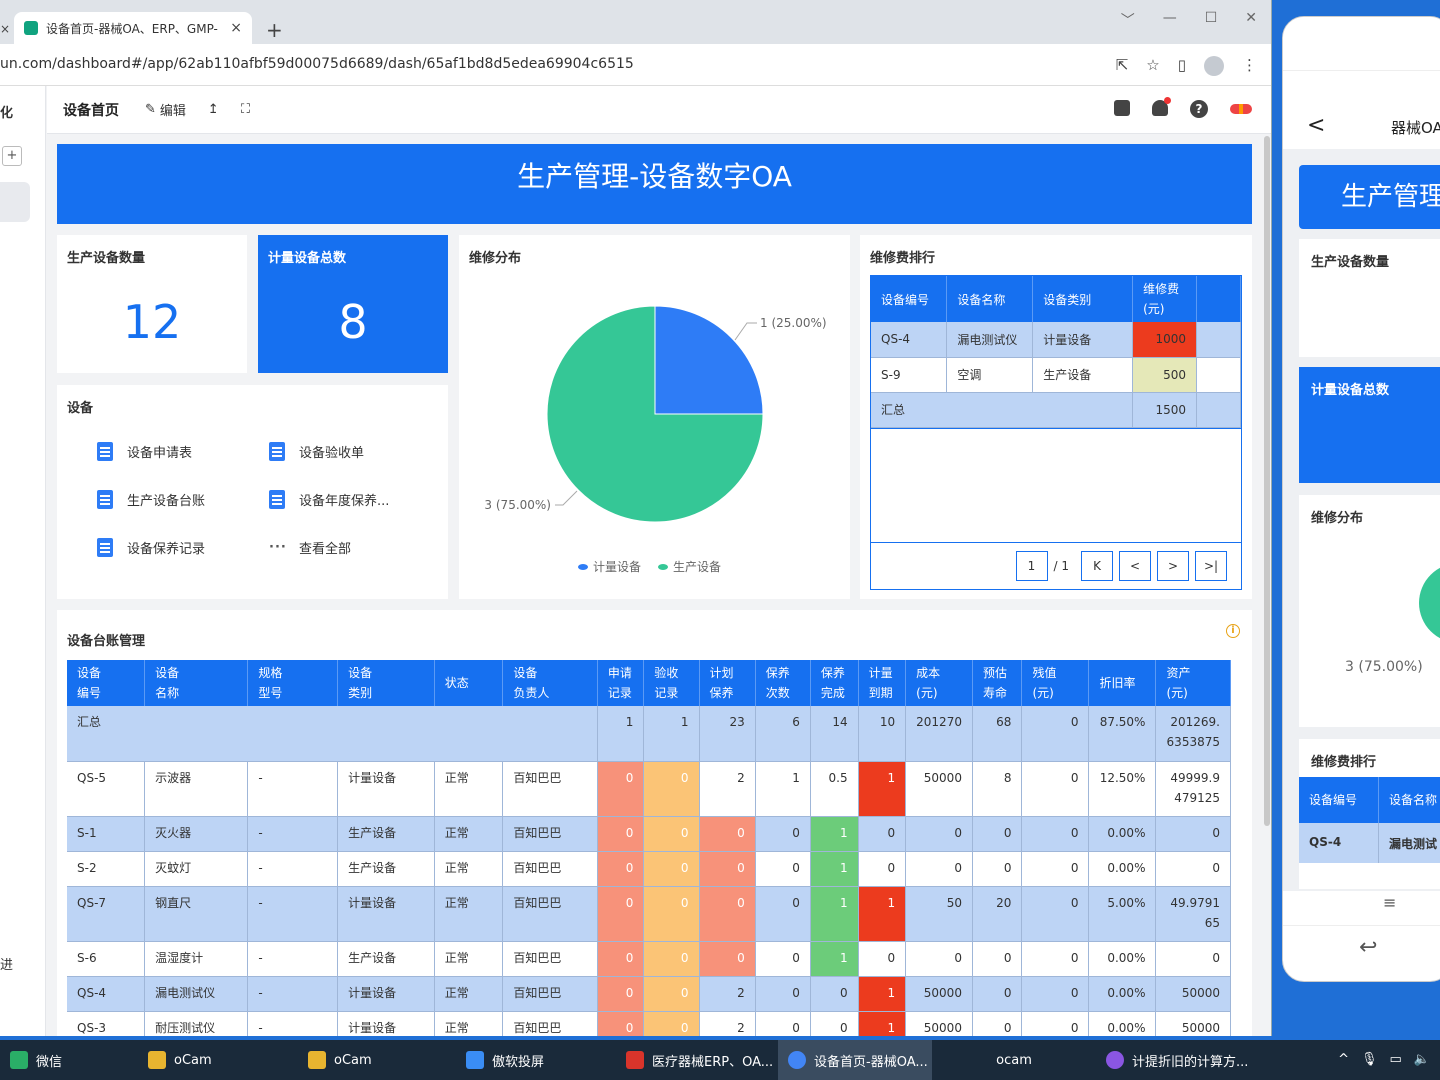 This screenshot has width=1440, height=1080. I want to click on close-window-button: ✕, so click(1251, 20).